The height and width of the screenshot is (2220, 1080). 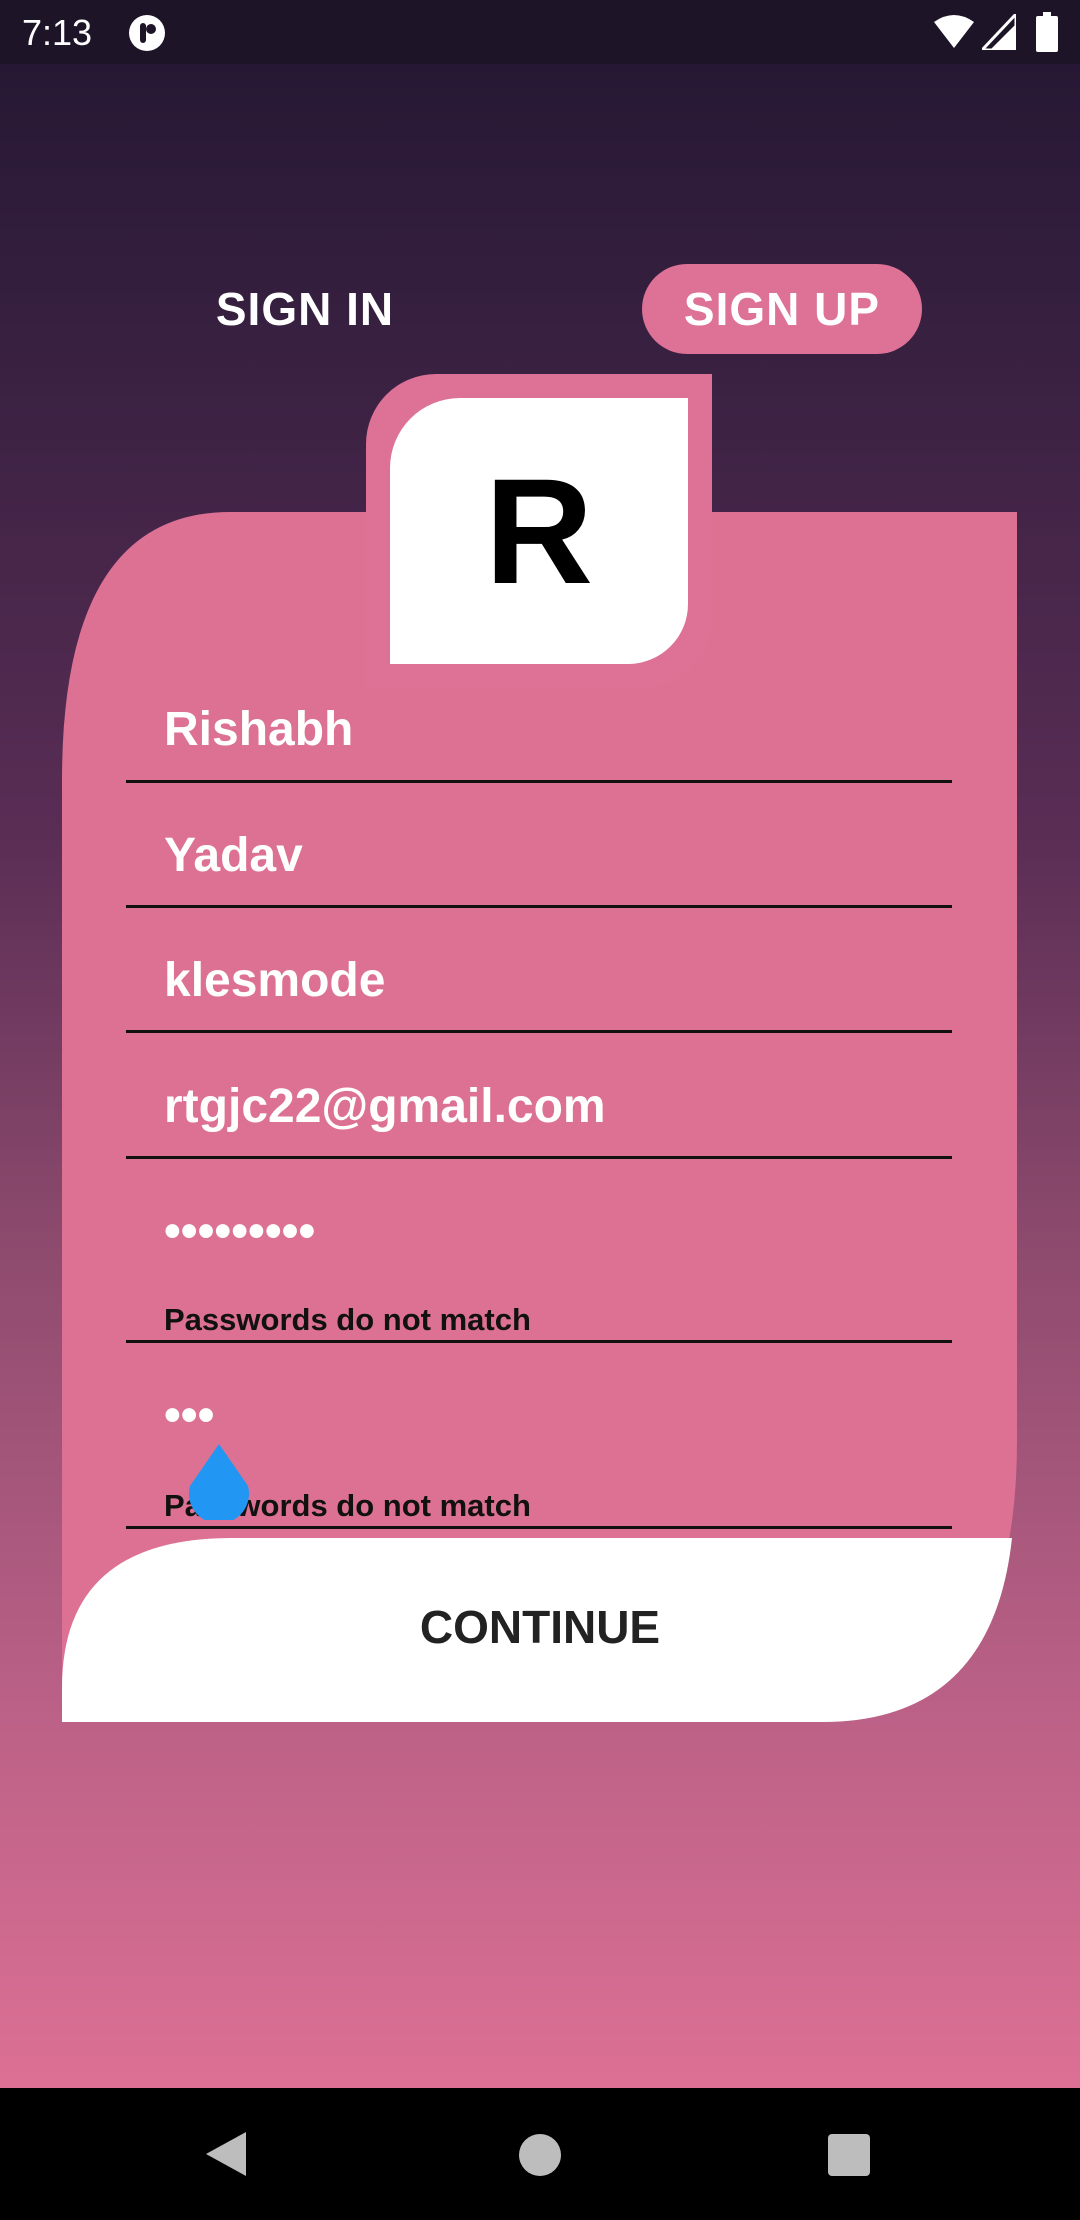 What do you see at coordinates (539, 858) in the screenshot?
I see `last-name-field: Yadav` at bounding box center [539, 858].